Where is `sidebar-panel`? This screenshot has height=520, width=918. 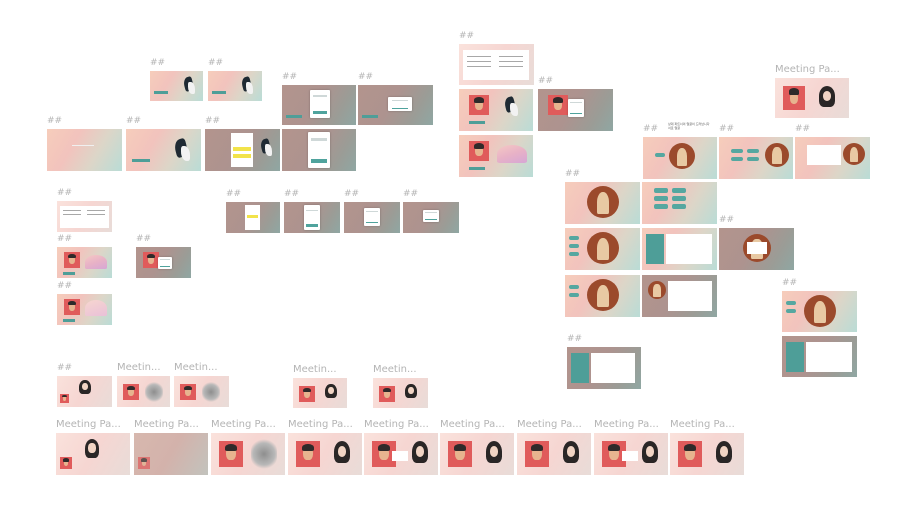
sidebar-panel is located at coordinates (795, 357).